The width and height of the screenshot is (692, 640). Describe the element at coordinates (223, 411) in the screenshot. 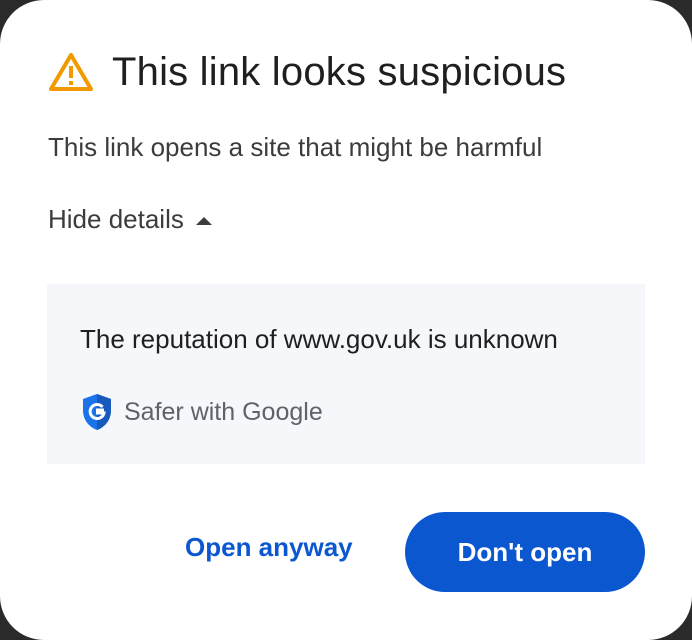

I see `safer-with-google-label: Safer with Google` at that location.